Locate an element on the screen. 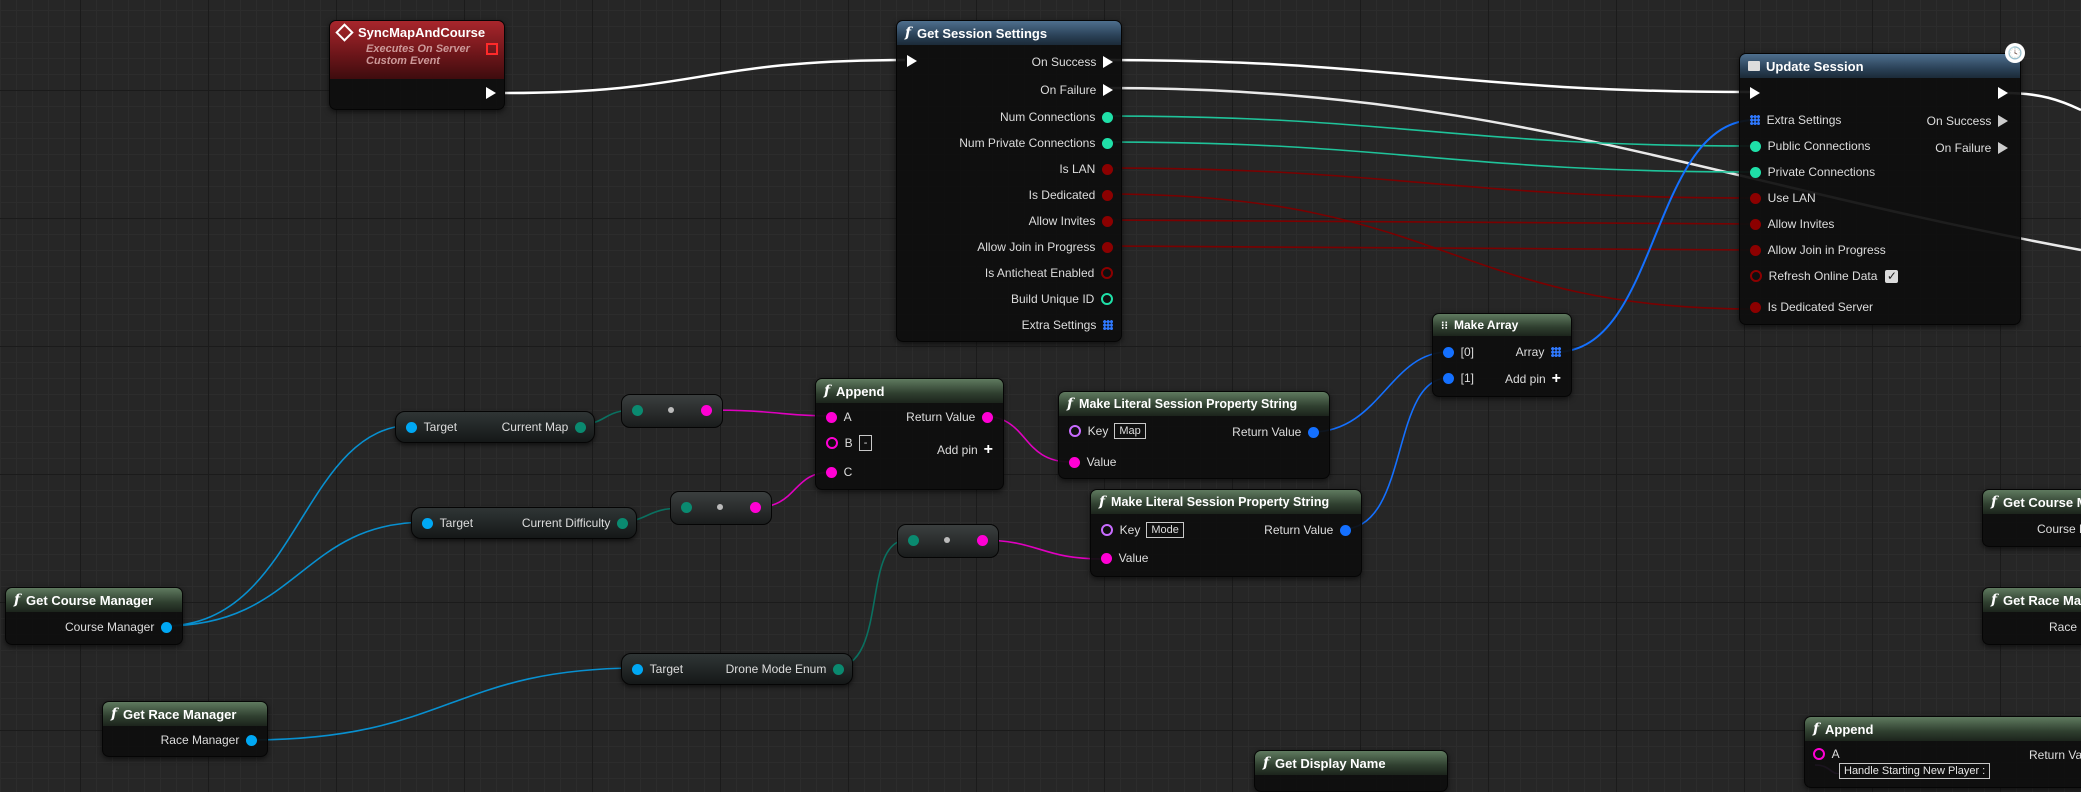 The image size is (2081, 792). race-manager-output: Race Ma is located at coordinates (2065, 627).